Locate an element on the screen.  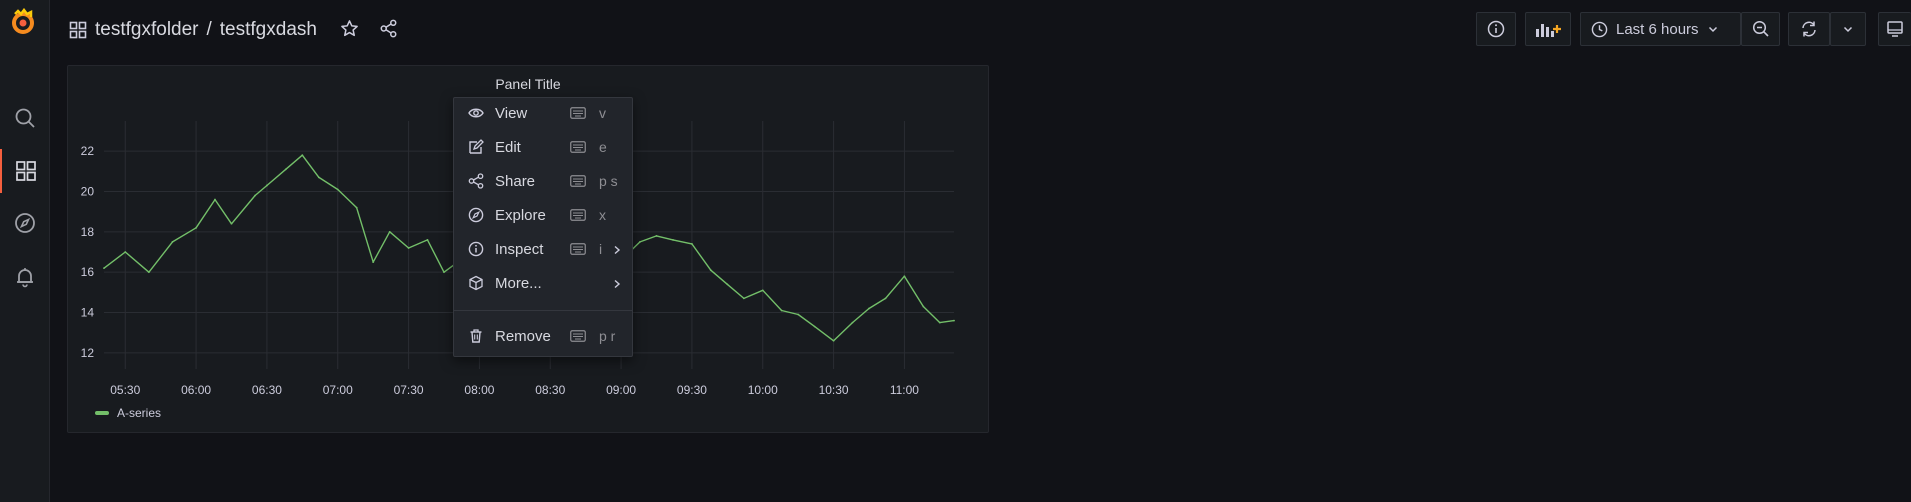
search-button is located at coordinates (24, 118).